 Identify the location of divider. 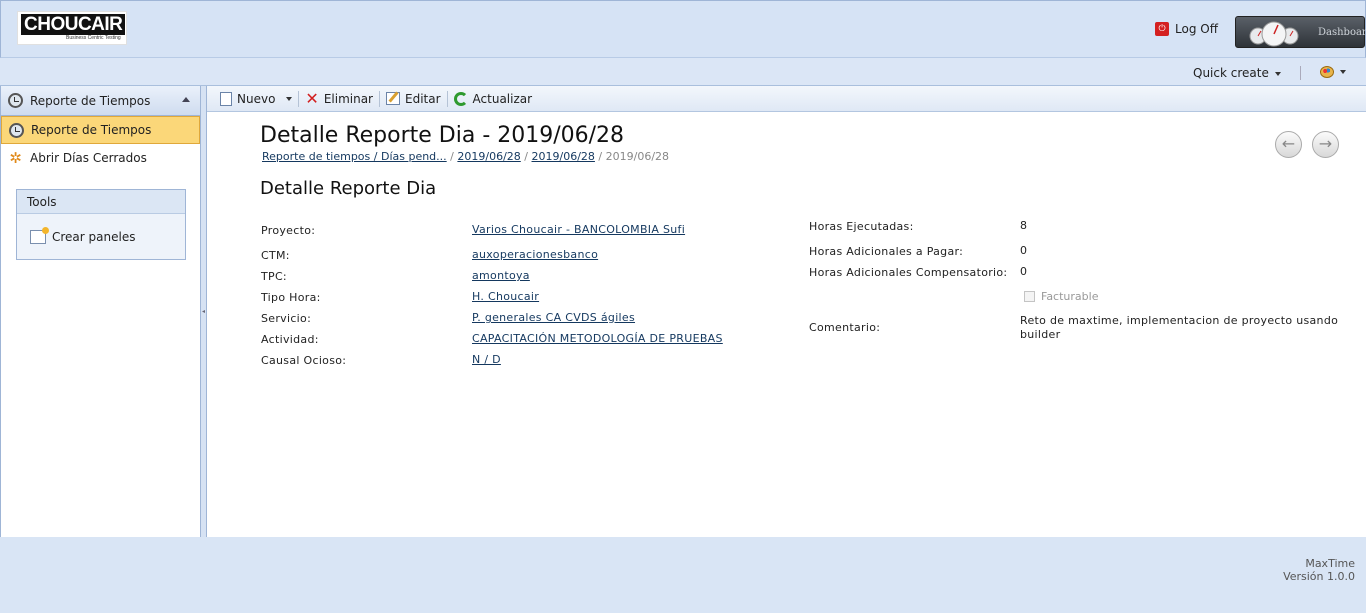
(1300, 73).